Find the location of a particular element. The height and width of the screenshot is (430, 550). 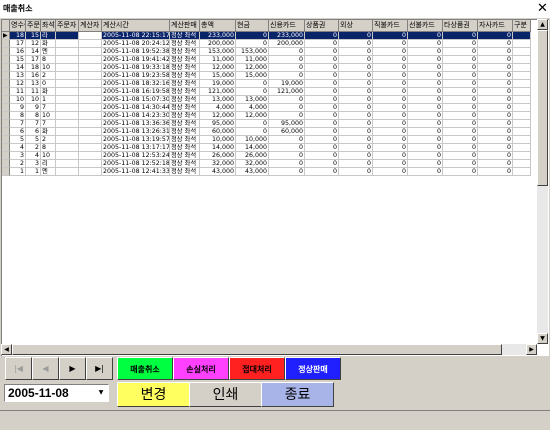

column-header: 구분 is located at coordinates (522, 26).